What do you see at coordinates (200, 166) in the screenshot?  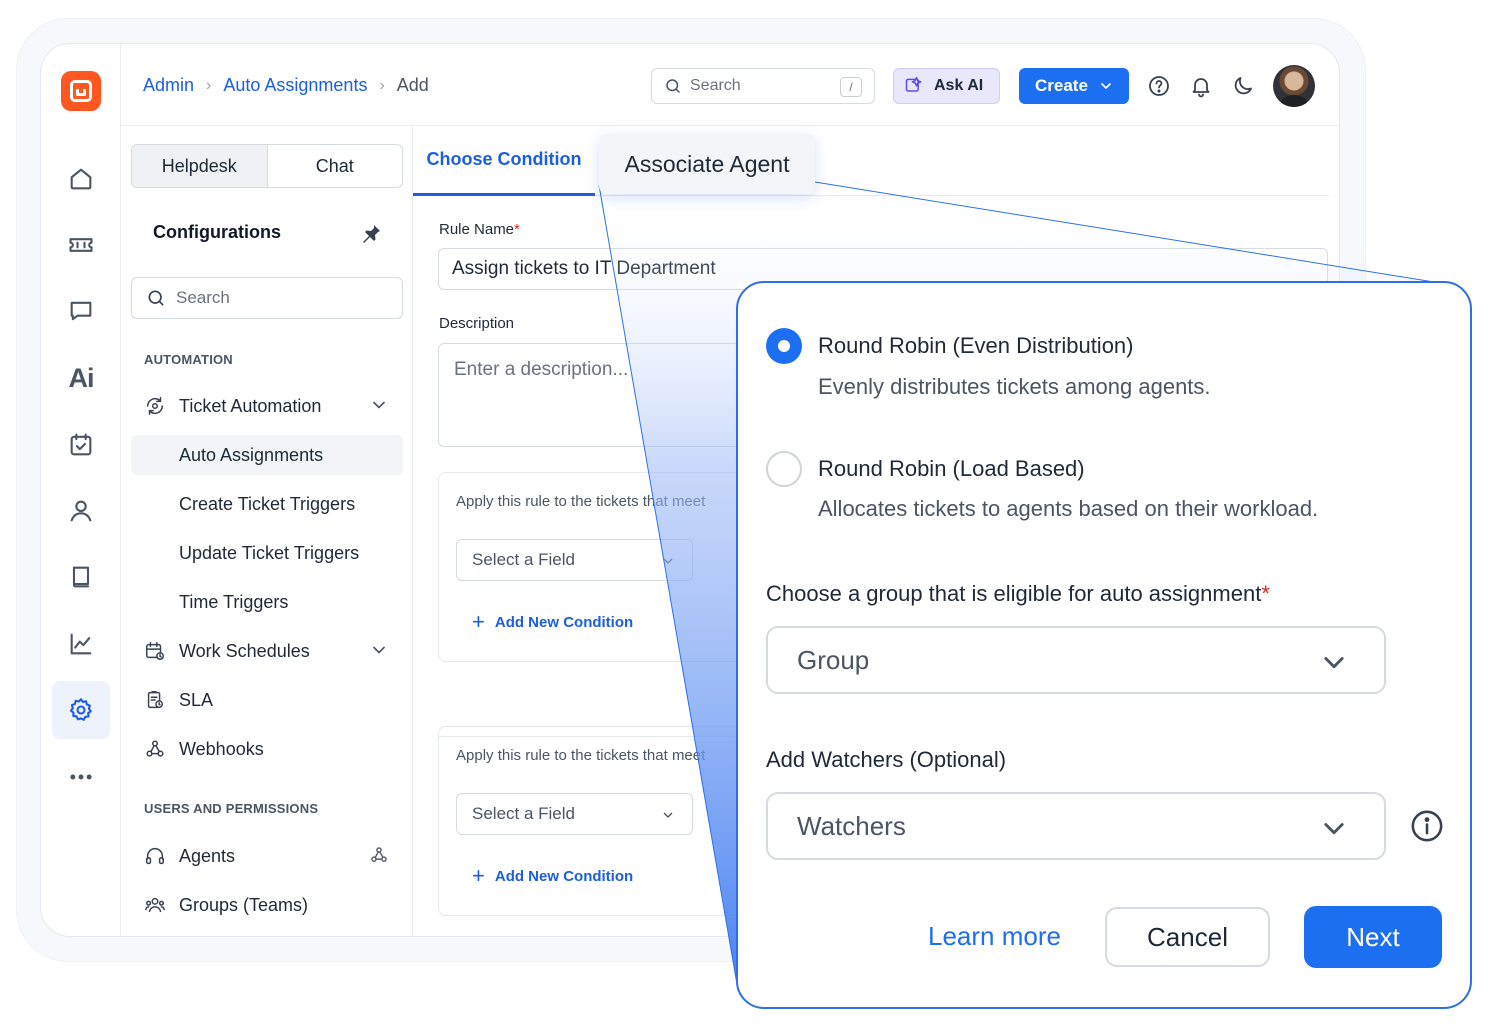 I see `segment-helpdesk: Helpdesk` at bounding box center [200, 166].